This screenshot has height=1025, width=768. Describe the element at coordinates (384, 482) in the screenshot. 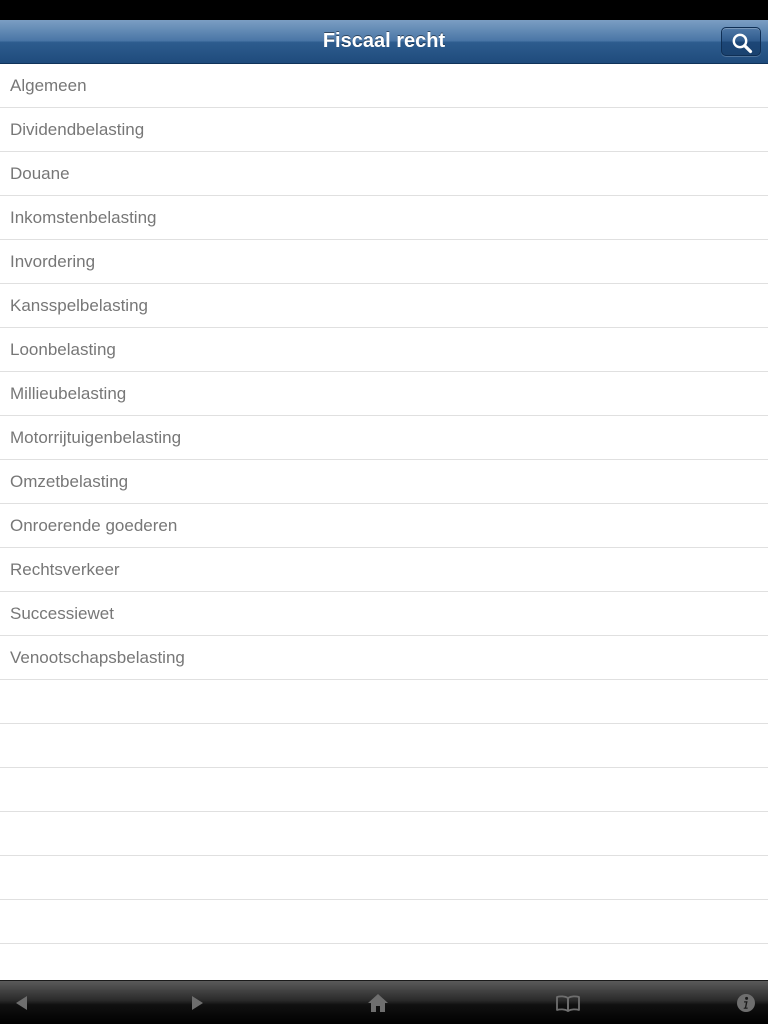

I see `list-item: Omzetbelasting` at that location.